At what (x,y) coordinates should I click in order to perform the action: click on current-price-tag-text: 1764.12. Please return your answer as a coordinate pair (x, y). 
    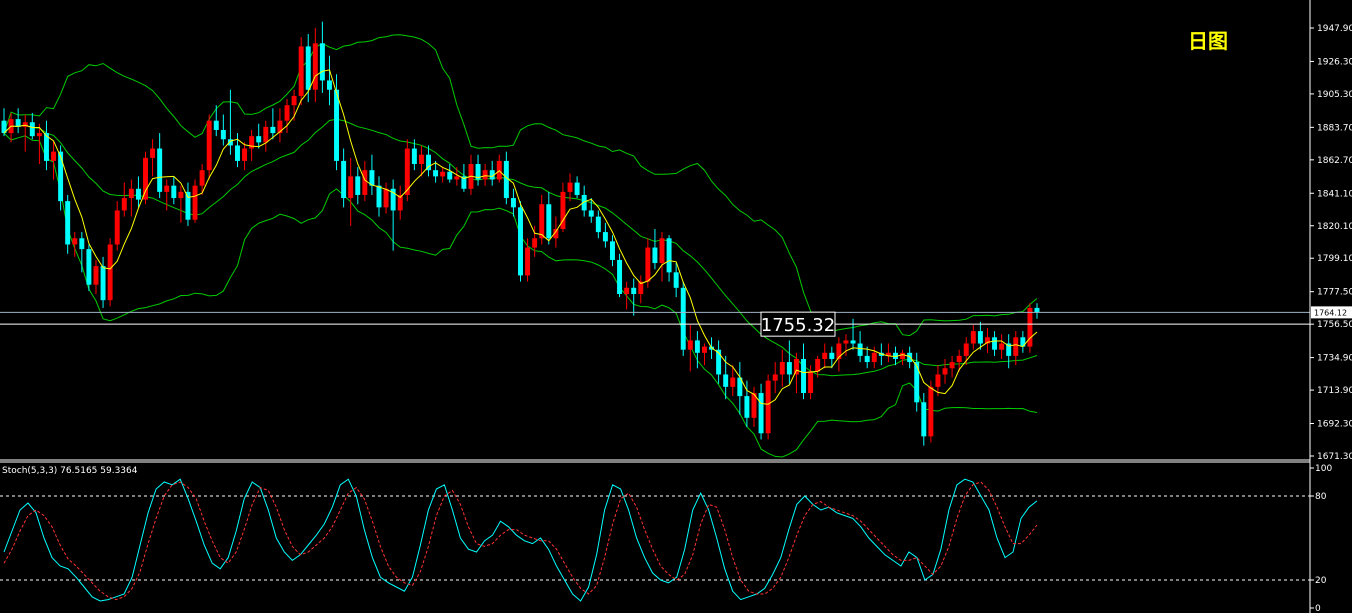
    Looking at the image, I should click on (1330, 312).